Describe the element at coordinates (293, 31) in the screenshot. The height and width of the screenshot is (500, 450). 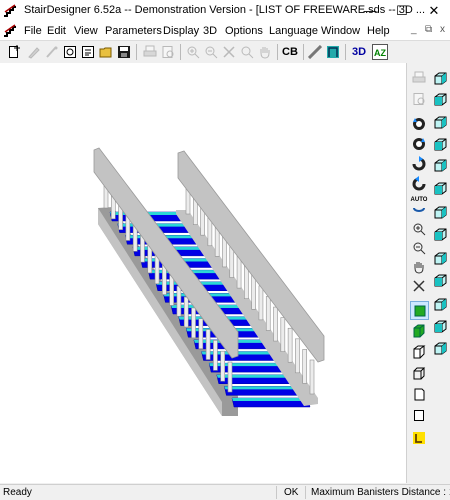
I see `menu-language: Language` at that location.